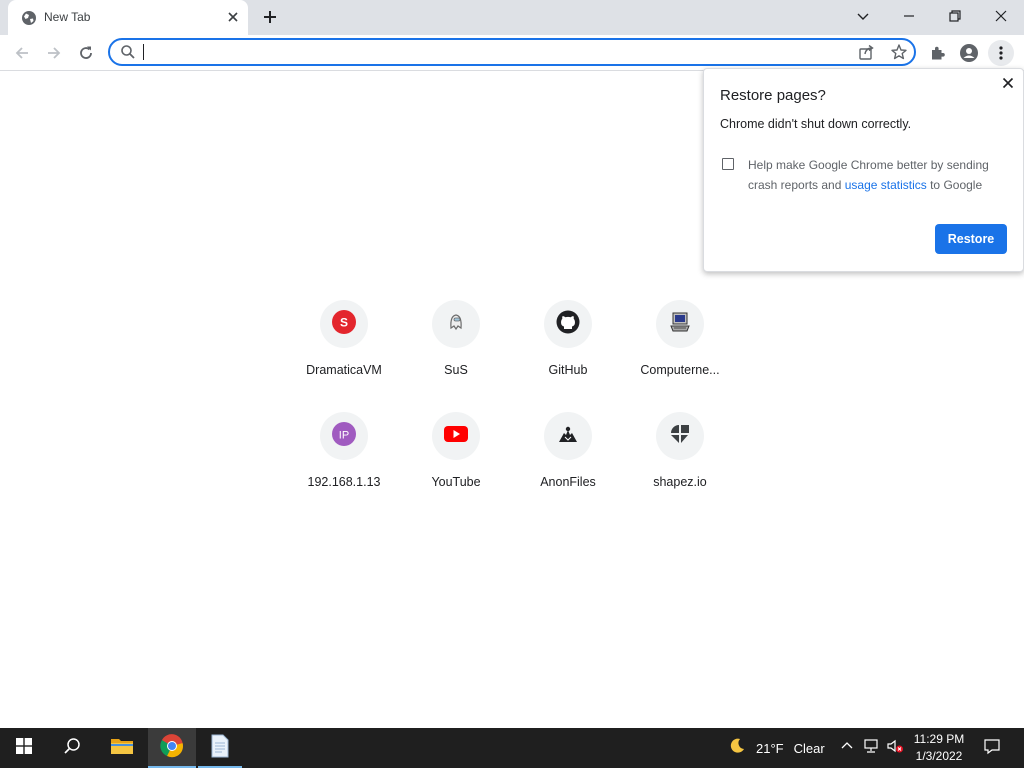 This screenshot has height=768, width=1024. Describe the element at coordinates (1001, 16) in the screenshot. I see `close-window-icon` at that location.